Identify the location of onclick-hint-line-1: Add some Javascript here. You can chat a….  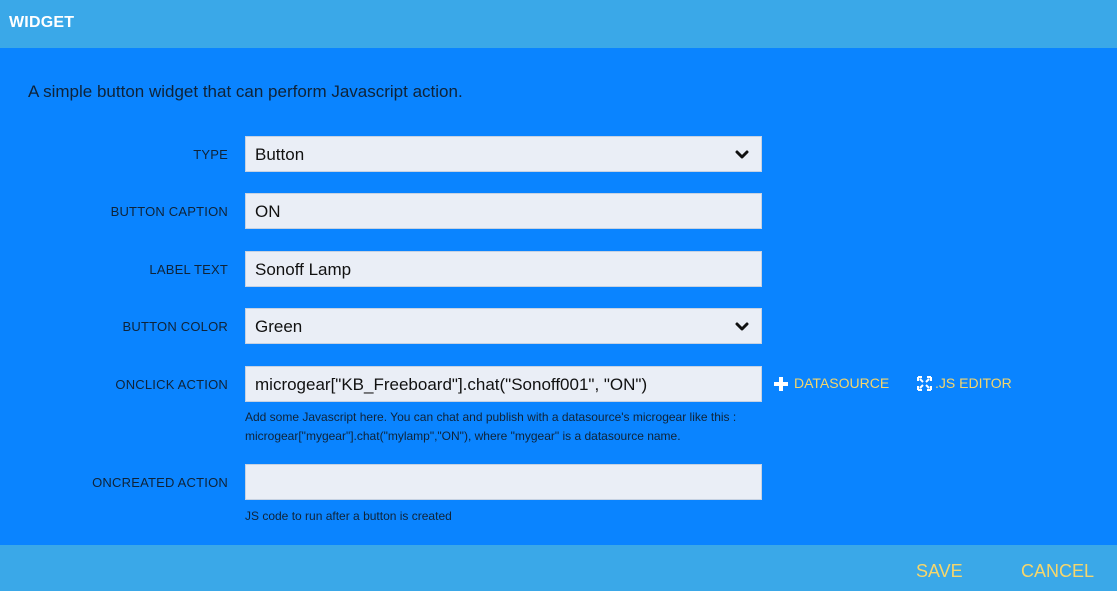
(491, 417).